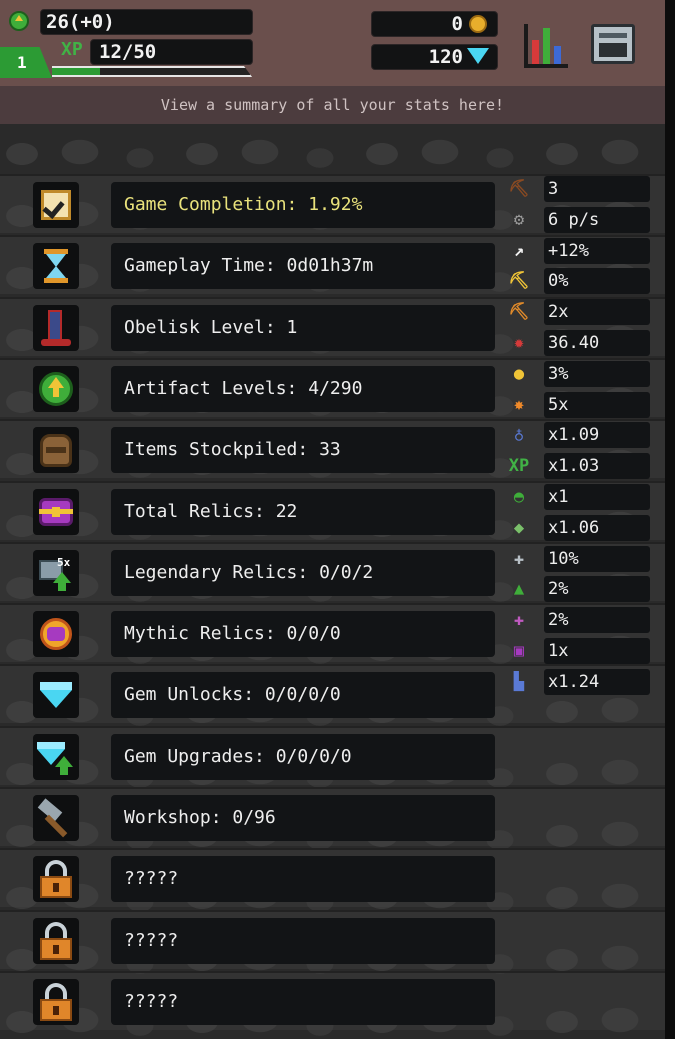  I want to click on chart-bar-green, so click(546, 46).